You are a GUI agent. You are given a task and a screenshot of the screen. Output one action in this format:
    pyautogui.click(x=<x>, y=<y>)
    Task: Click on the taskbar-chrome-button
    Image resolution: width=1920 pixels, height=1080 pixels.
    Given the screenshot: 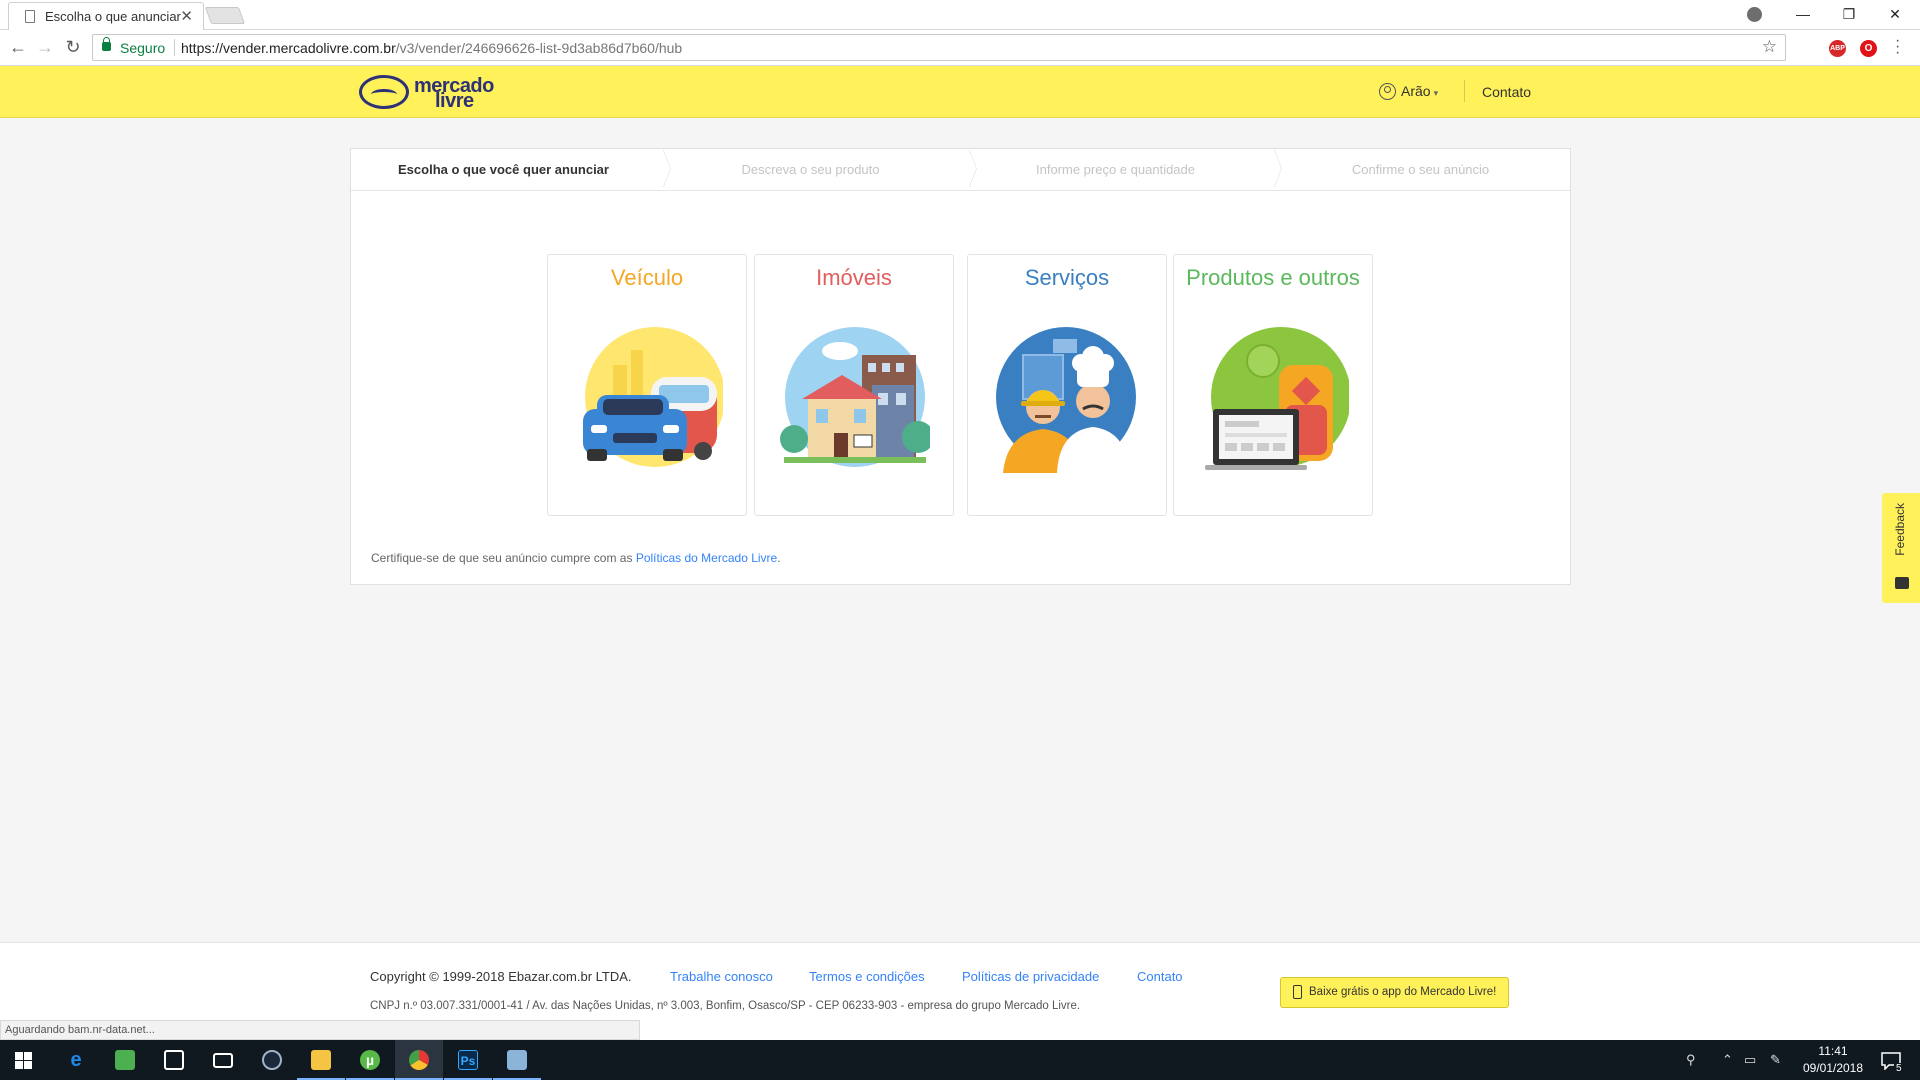 What is the action you would take?
    pyautogui.click(x=419, y=1060)
    